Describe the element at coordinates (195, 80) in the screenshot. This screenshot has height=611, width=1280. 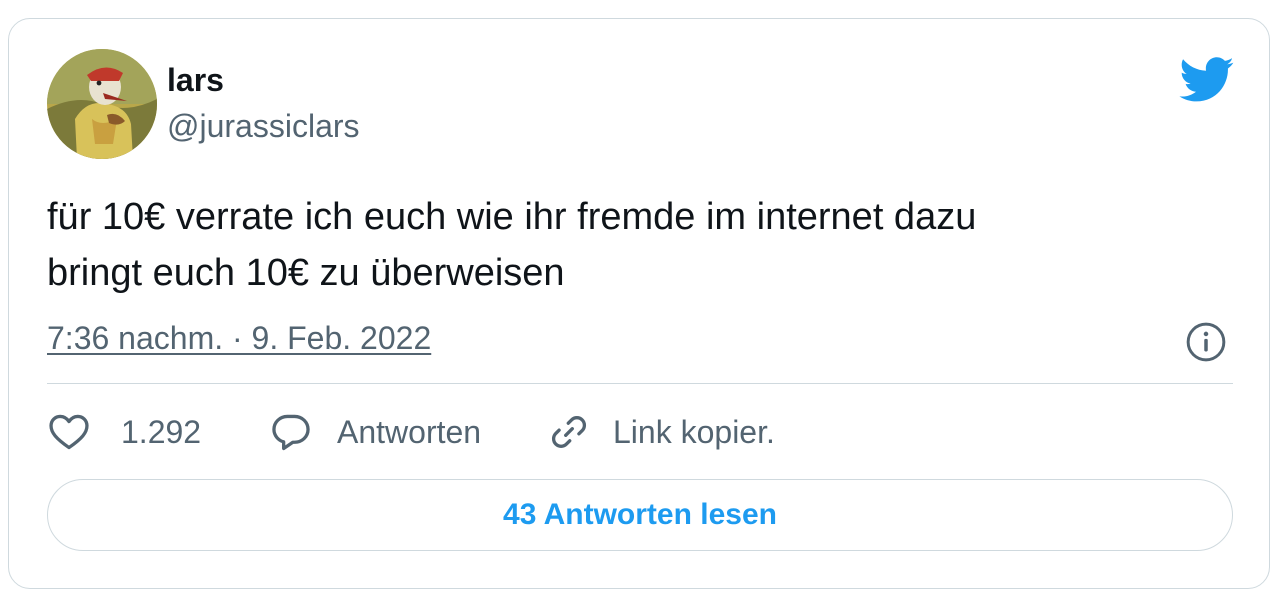
I see `display-name: lars` at that location.